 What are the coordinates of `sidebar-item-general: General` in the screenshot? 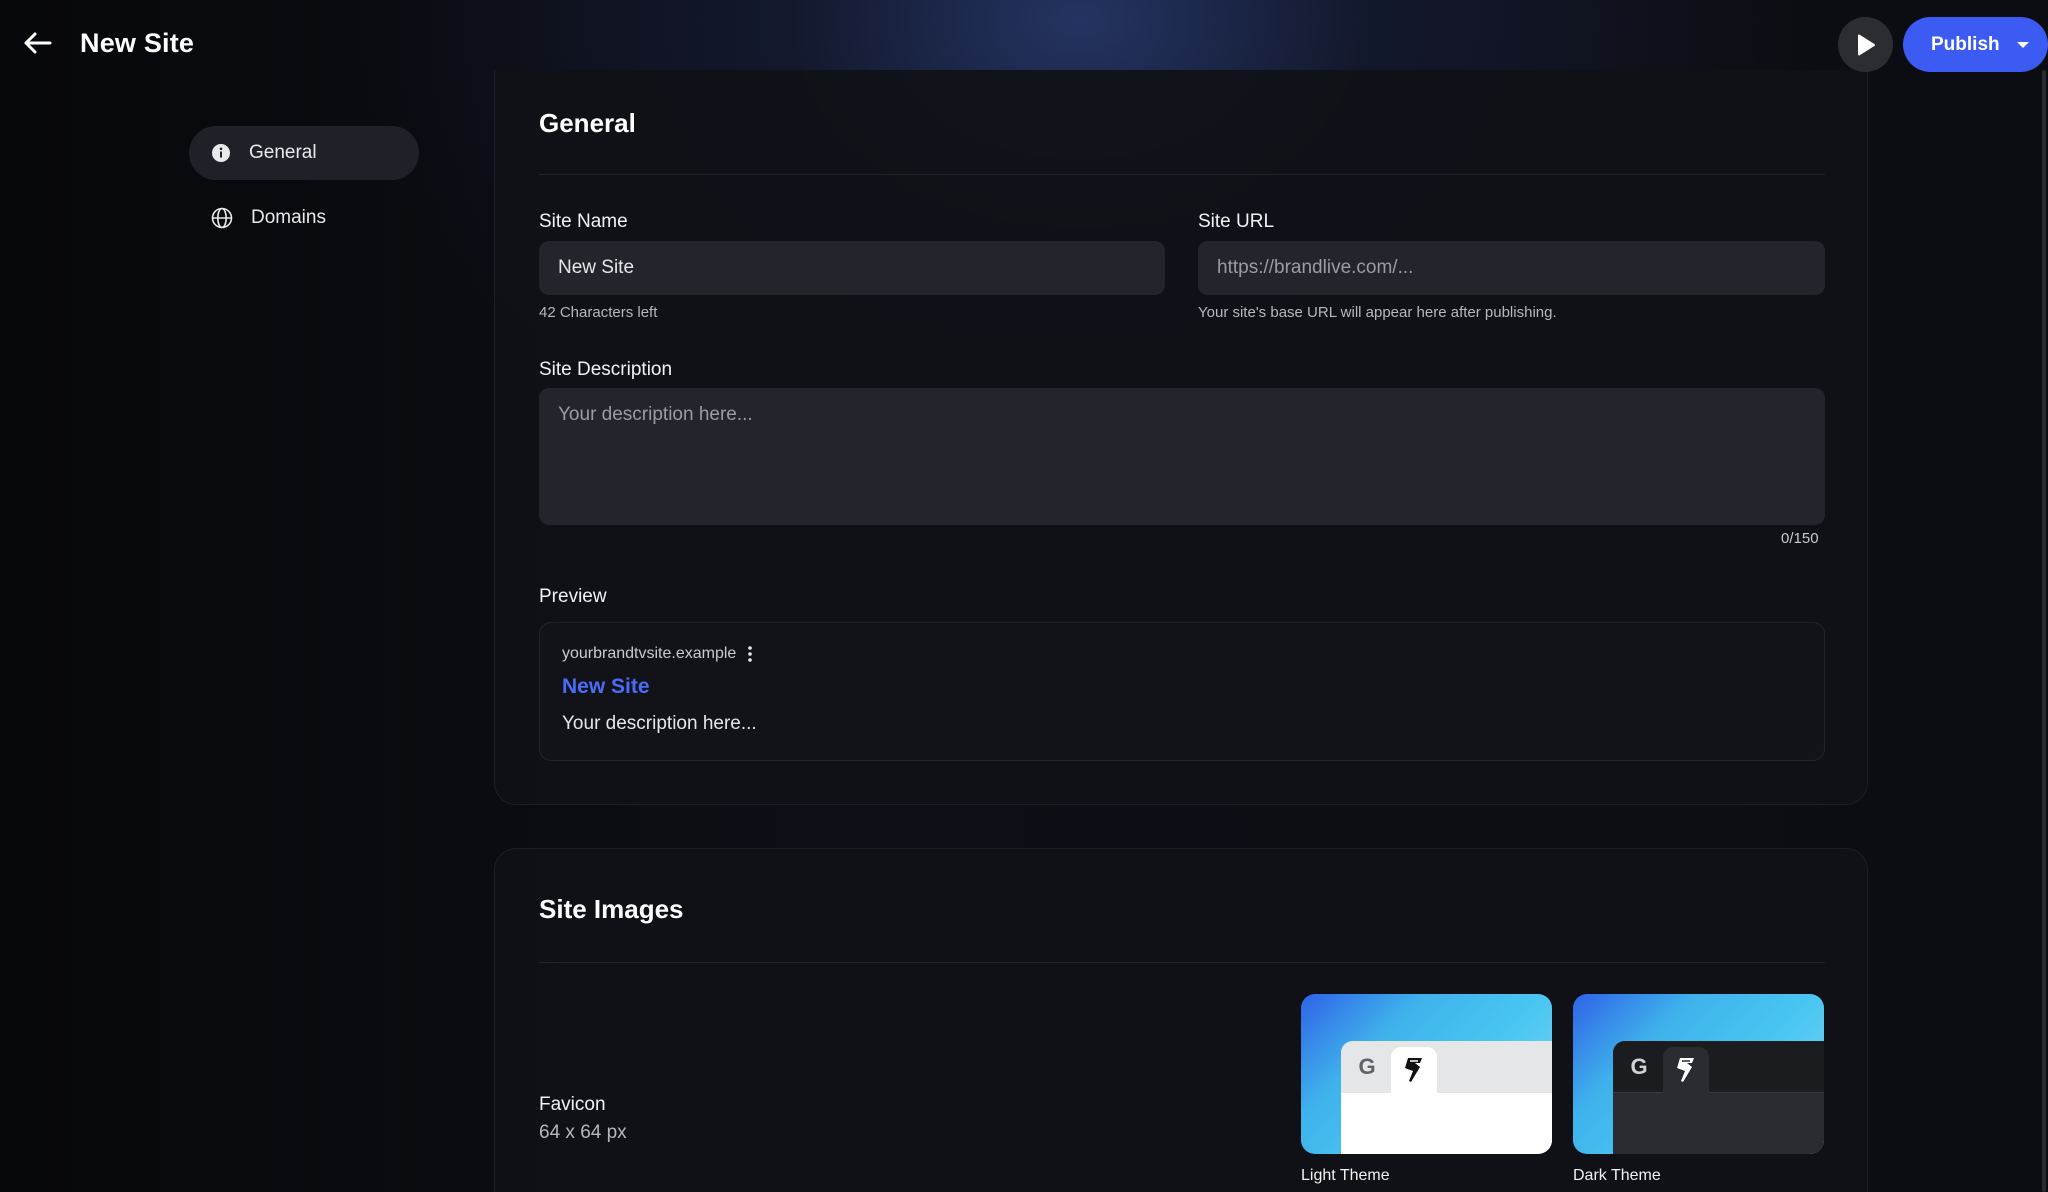 It's located at (304, 153).